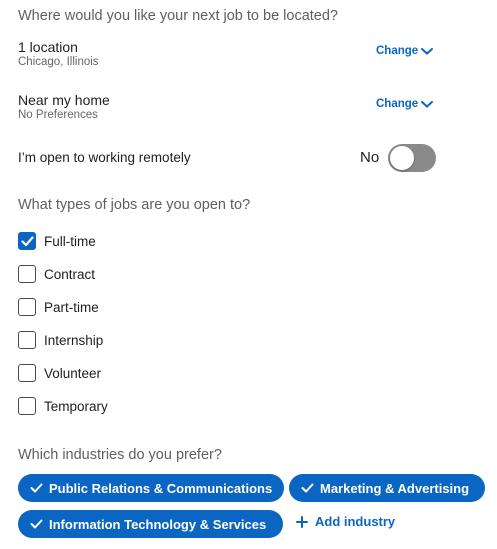 The width and height of the screenshot is (497, 549). What do you see at coordinates (120, 455) in the screenshot?
I see `industries-question: Which industries do you prefer?` at bounding box center [120, 455].